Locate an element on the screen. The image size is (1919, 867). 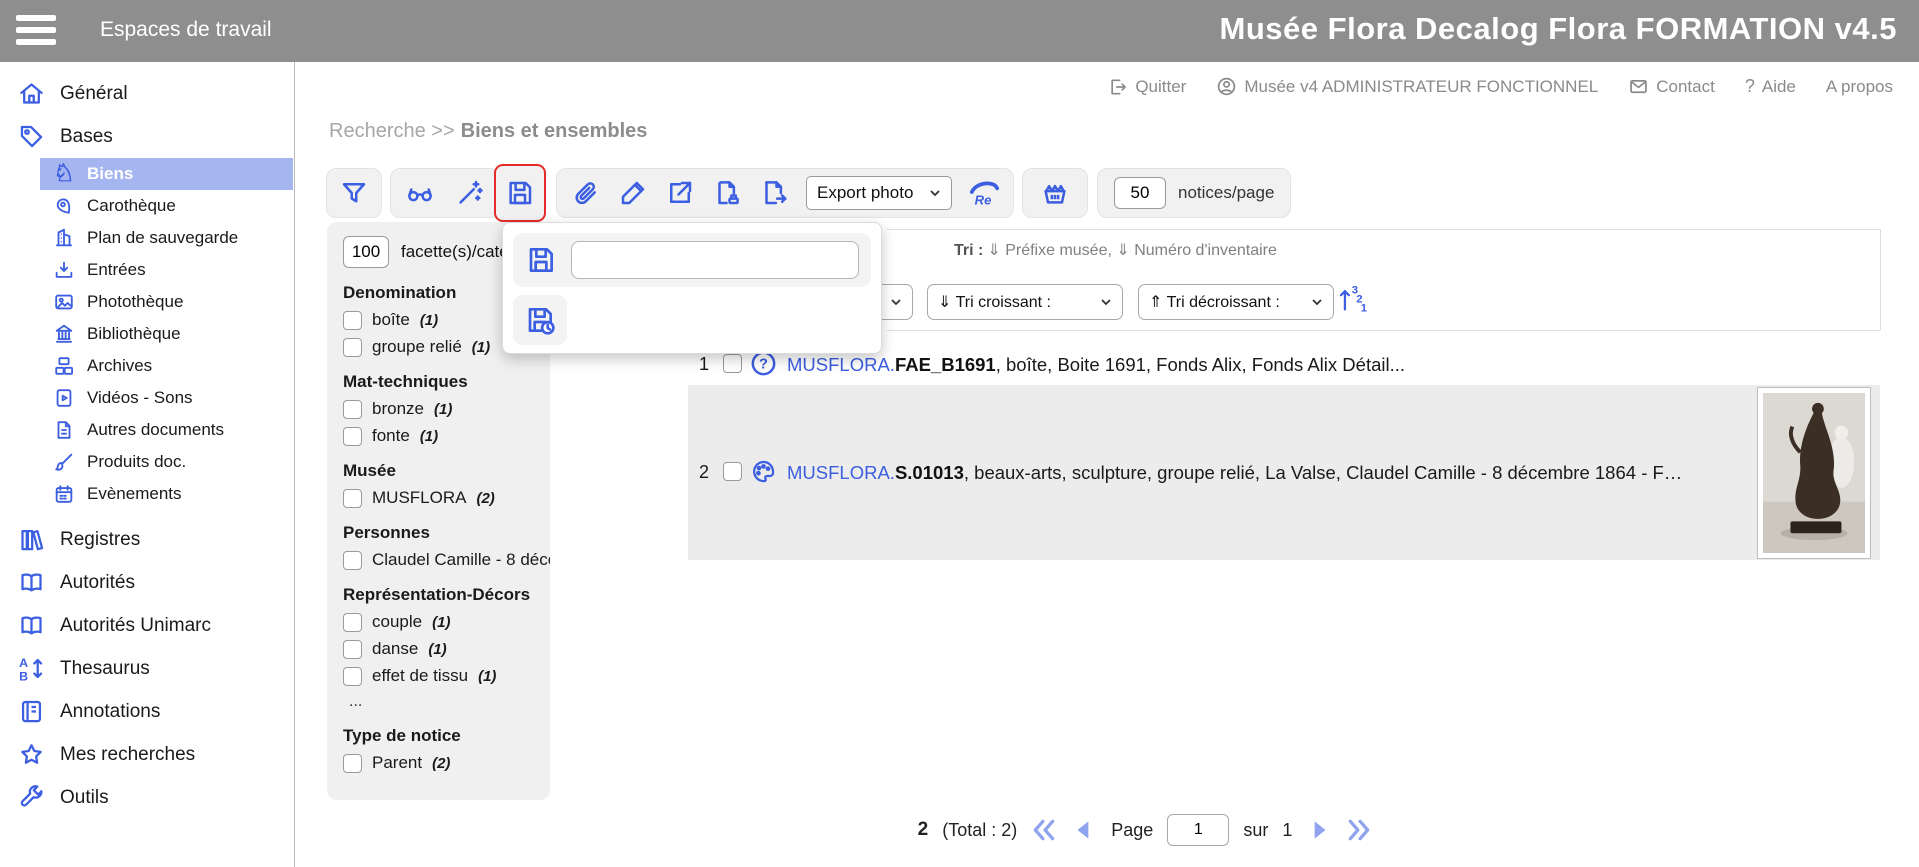
actions-group: Export photo Re is located at coordinates (785, 193).